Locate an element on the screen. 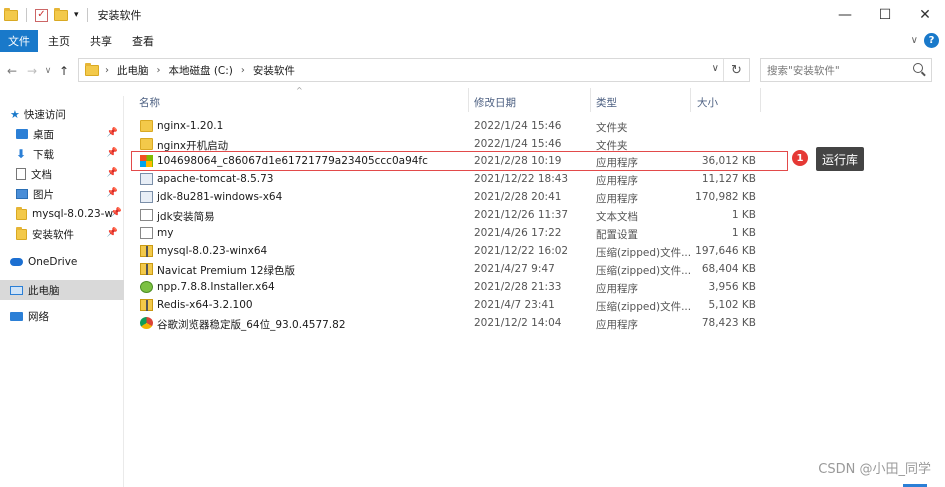 Image resolution: width=945 pixels, height=487 pixels. column-header-type: 类型 is located at coordinates (606, 102).